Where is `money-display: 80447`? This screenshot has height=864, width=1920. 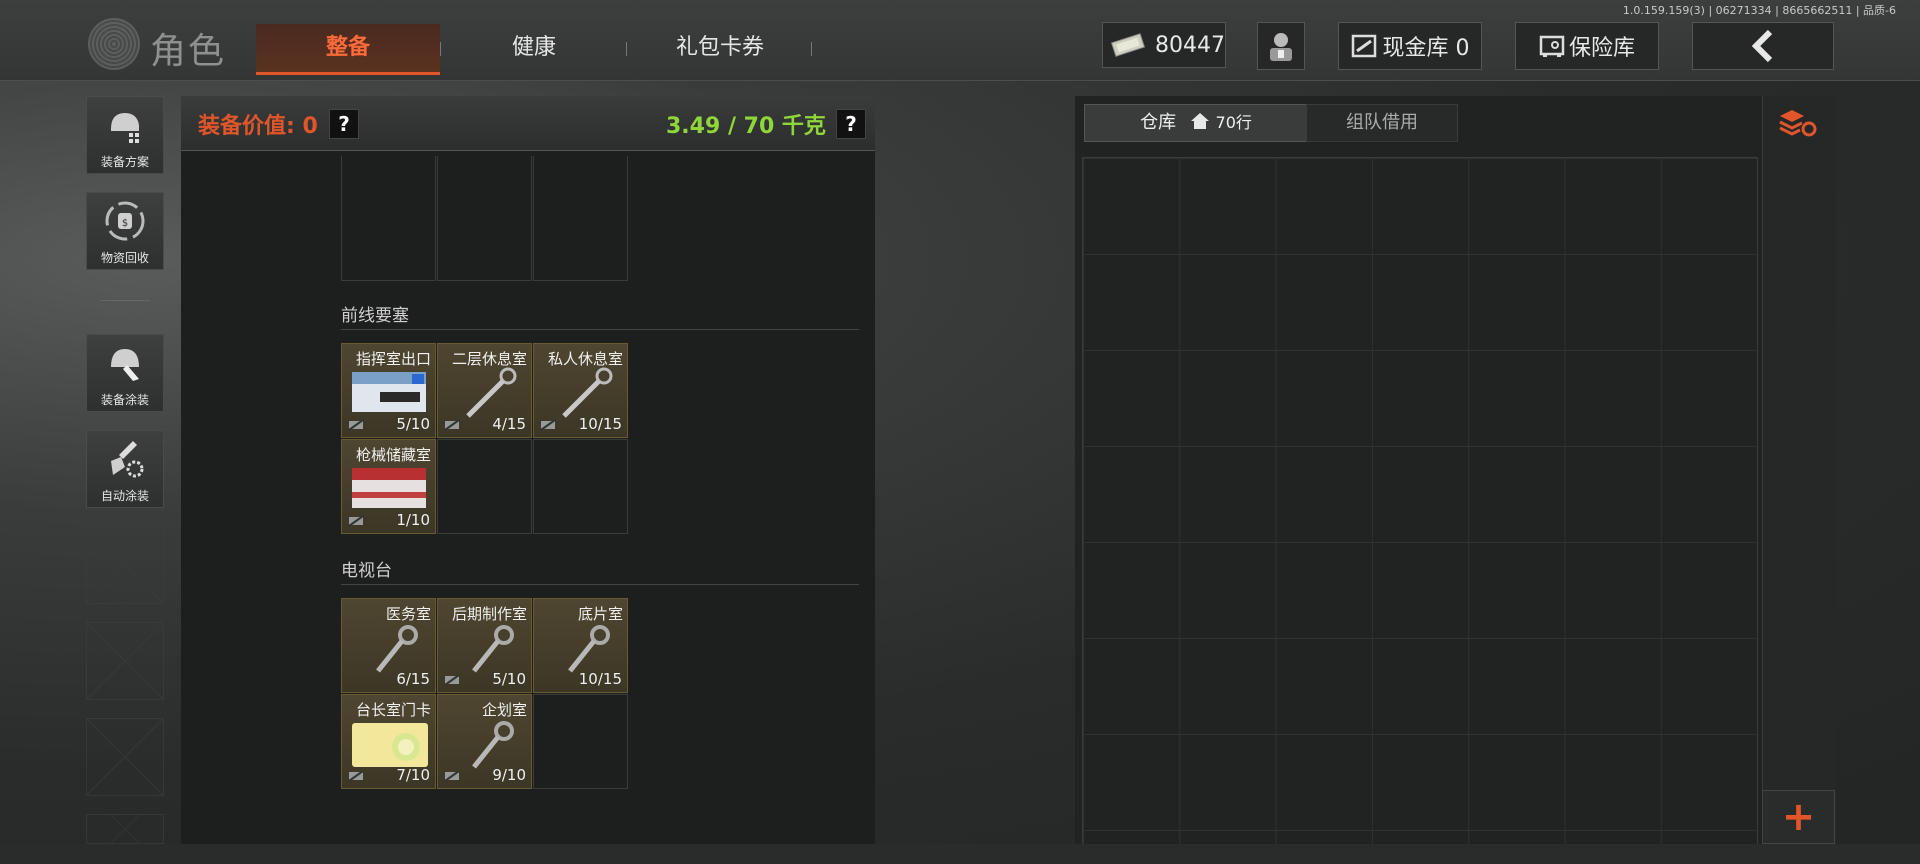 money-display: 80447 is located at coordinates (1164, 45).